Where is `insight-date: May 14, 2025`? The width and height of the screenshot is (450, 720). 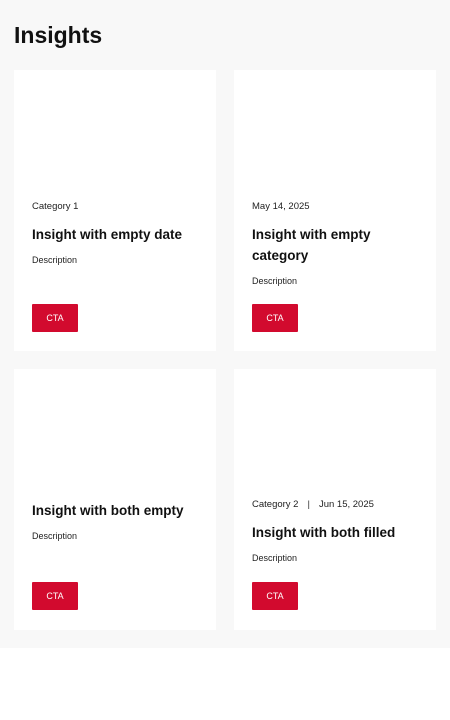
insight-date: May 14, 2025 is located at coordinates (281, 206).